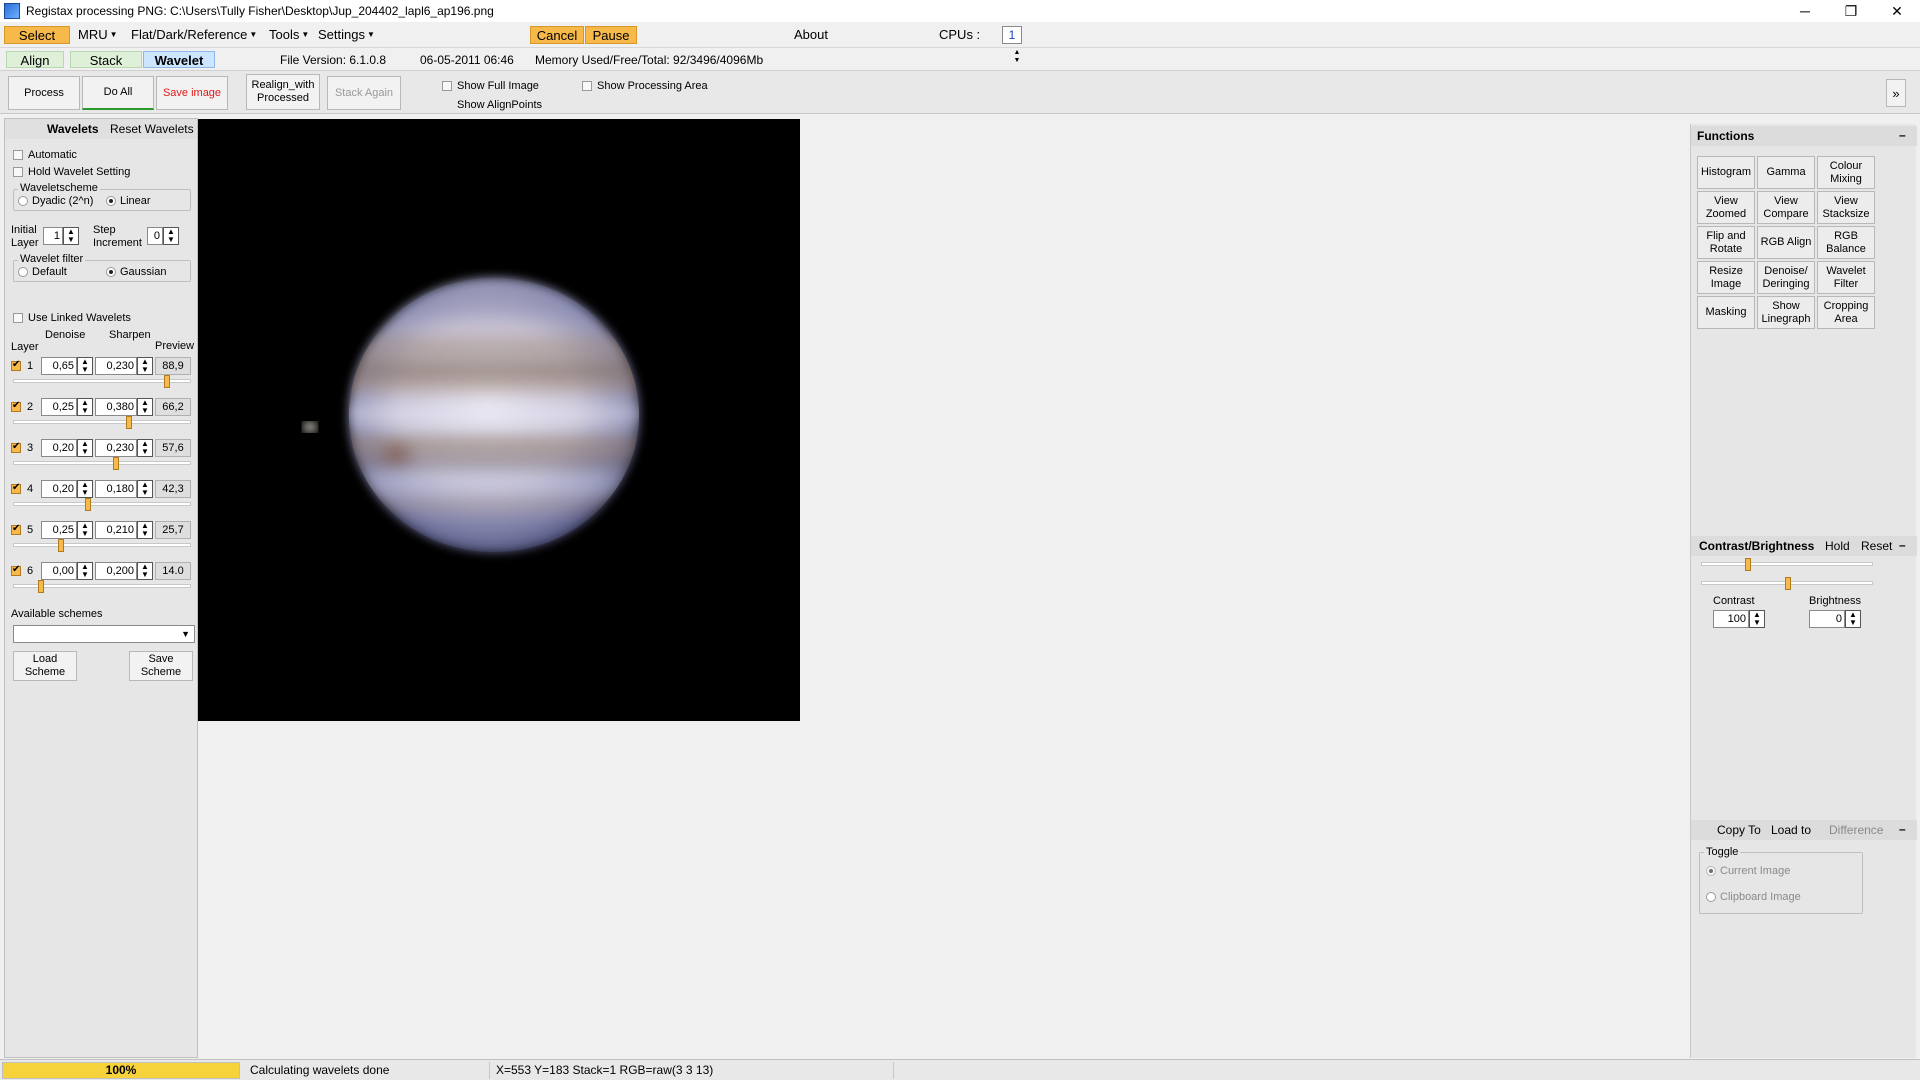 The width and height of the screenshot is (1920, 1080). What do you see at coordinates (1851, 11) in the screenshot?
I see `restore-button: ❐` at bounding box center [1851, 11].